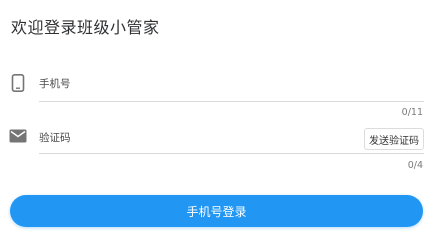 This screenshot has width=433, height=241. What do you see at coordinates (394, 139) in the screenshot?
I see `send-code-button: 发送验证码` at bounding box center [394, 139].